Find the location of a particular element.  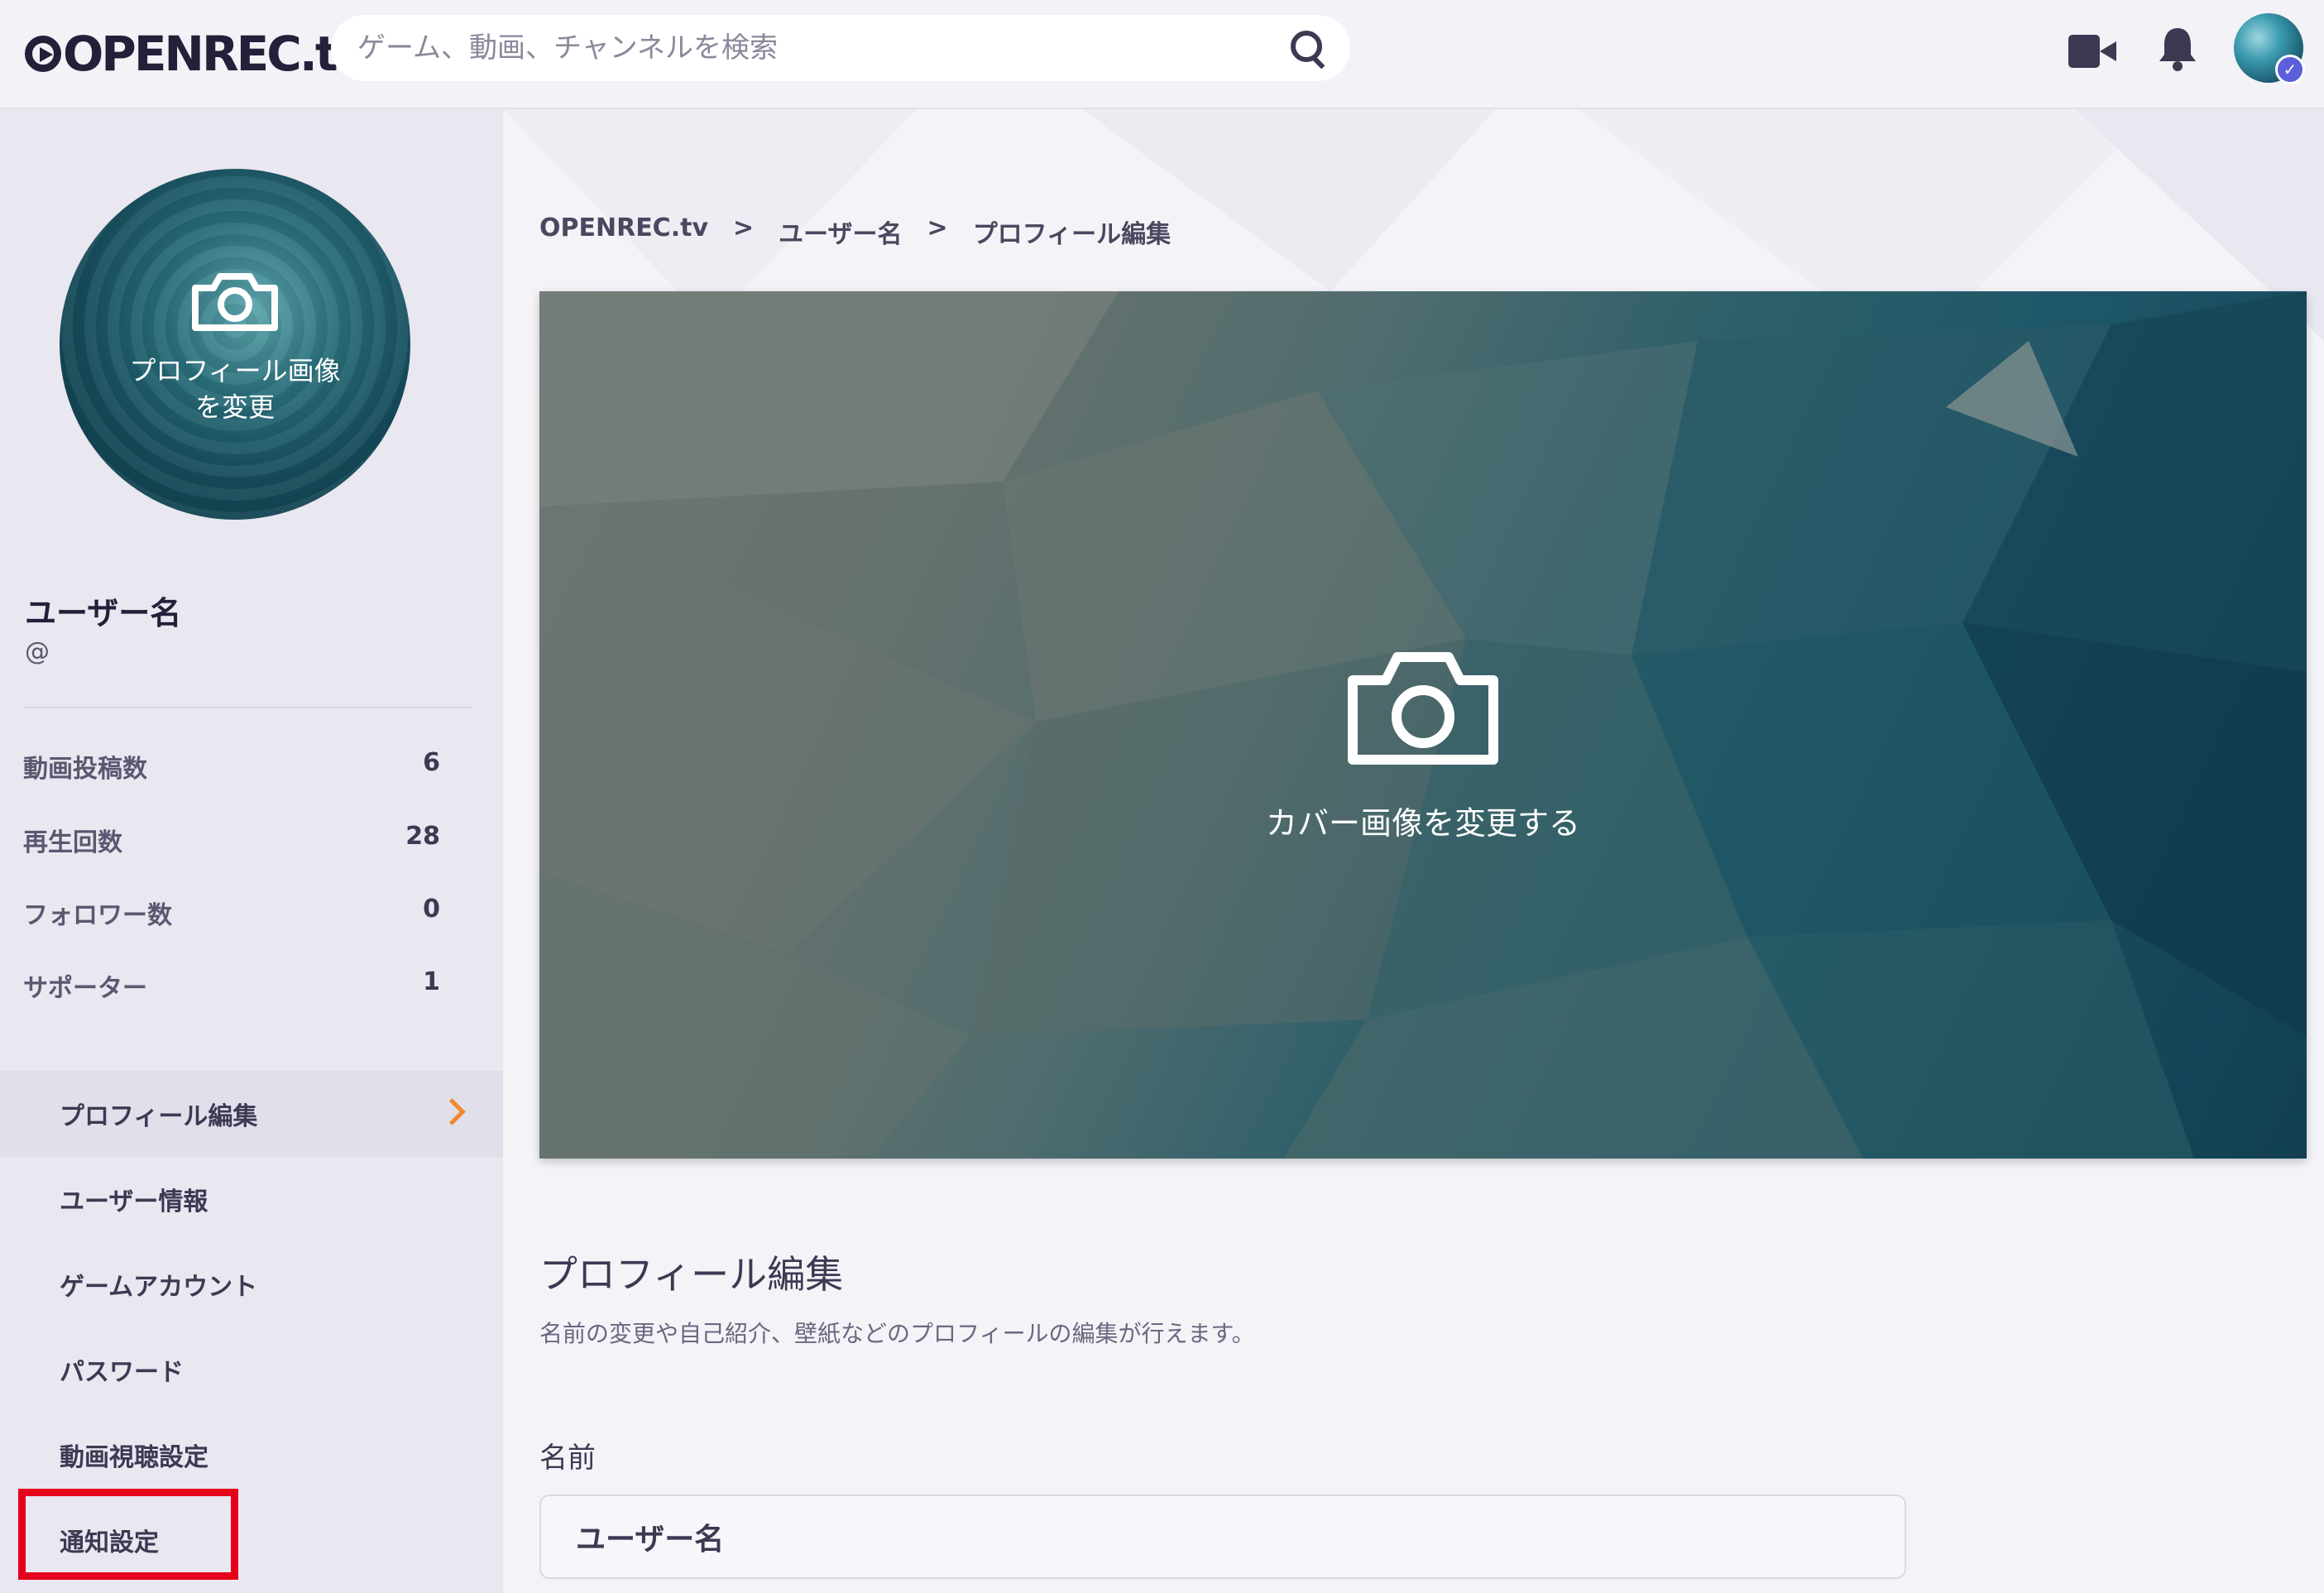

menu-label: 動画視聴設定 is located at coordinates (134, 1457).